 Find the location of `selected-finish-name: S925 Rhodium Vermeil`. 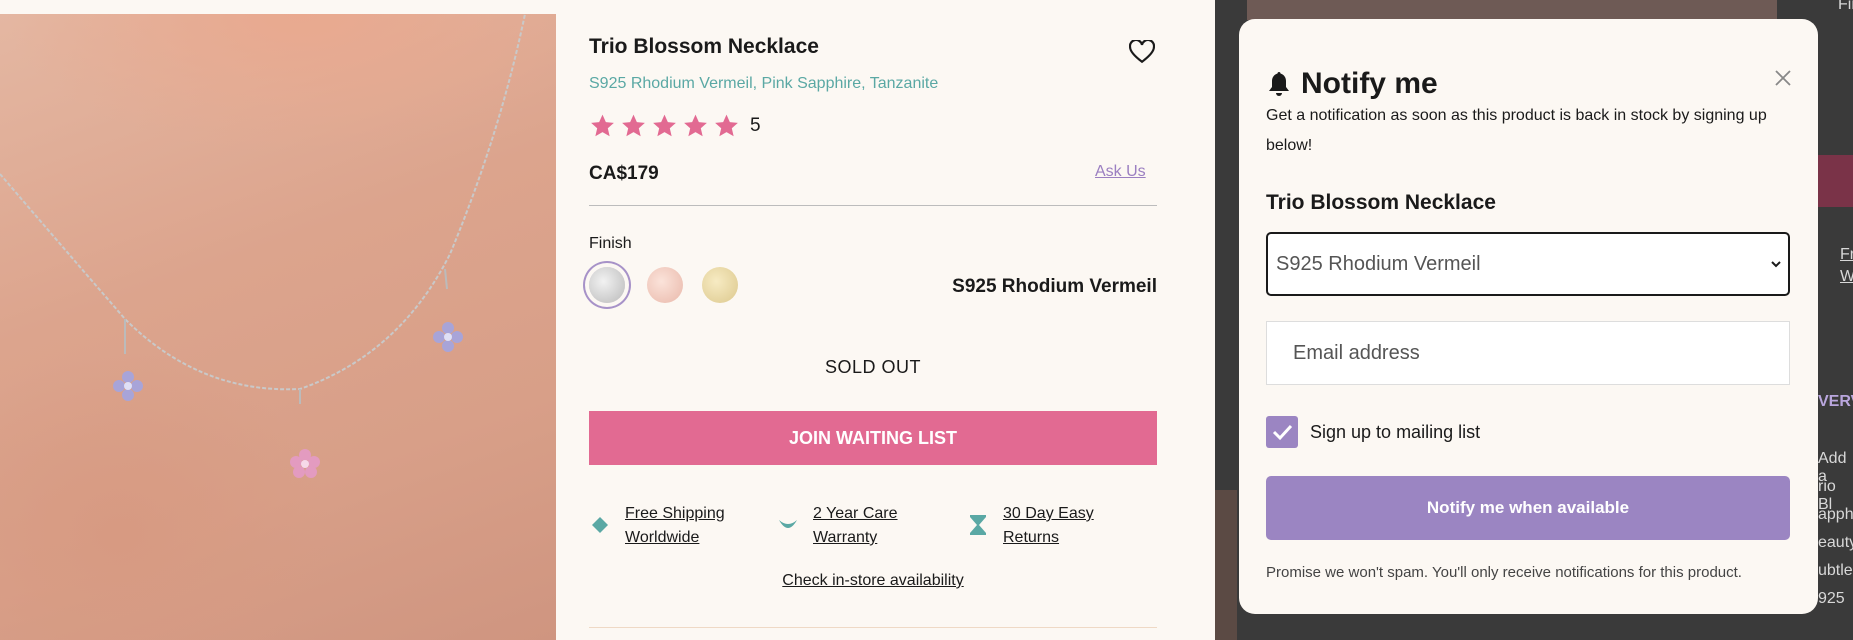

selected-finish-name: S925 Rhodium Vermeil is located at coordinates (1054, 286).